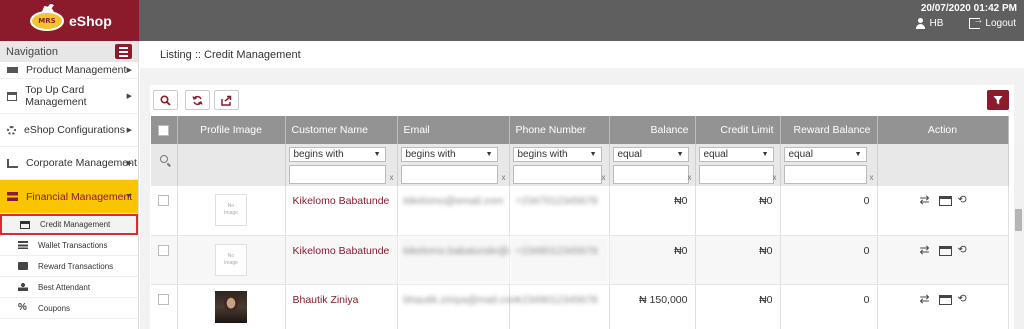 The height and width of the screenshot is (329, 1024). What do you see at coordinates (12, 163) in the screenshot?
I see `chart-icon` at bounding box center [12, 163].